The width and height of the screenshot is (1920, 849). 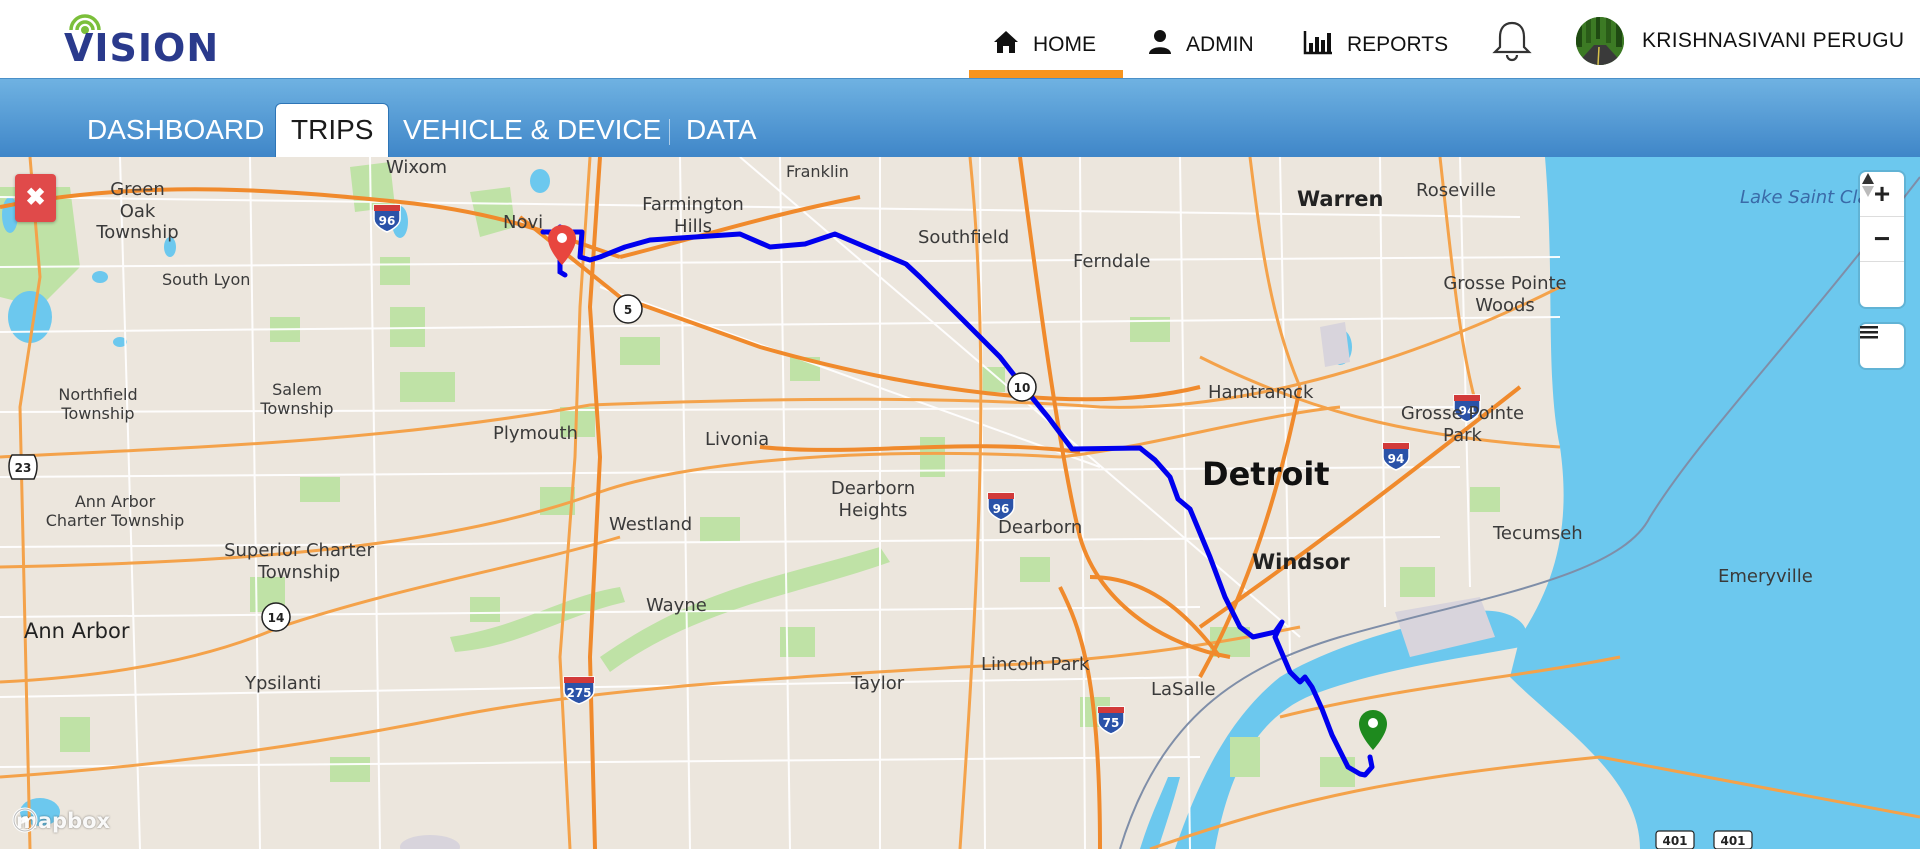 I want to click on place-label: Salem Township, so click(x=297, y=399).